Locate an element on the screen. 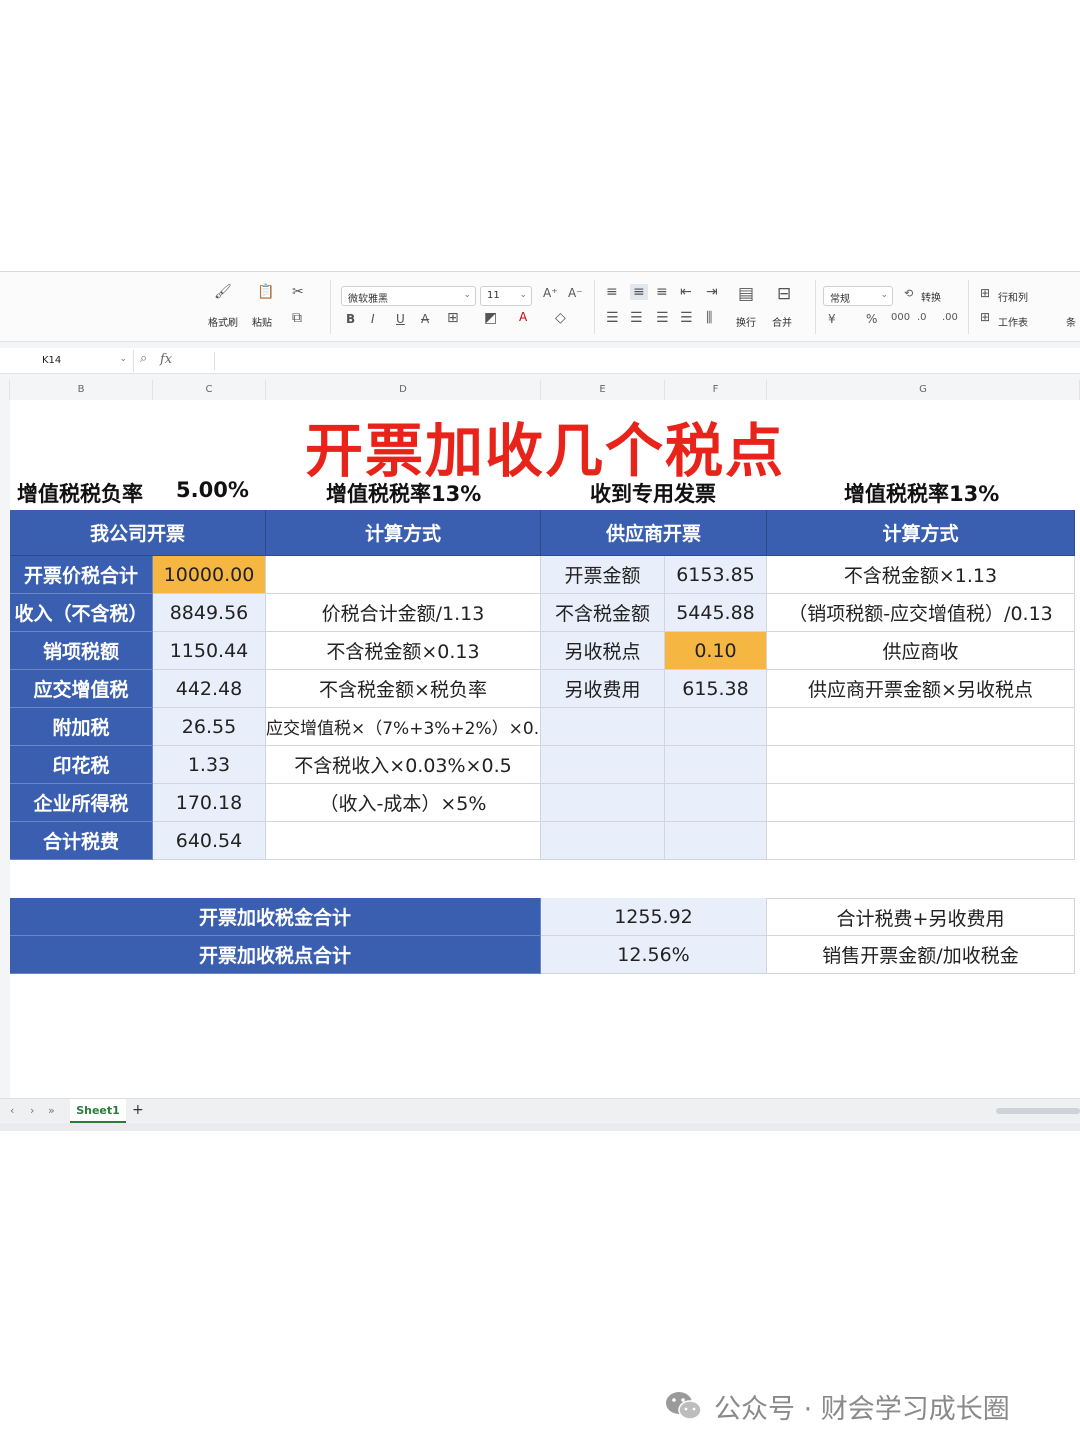 This screenshot has height=1448, width=1080. value-cell: 442.48 is located at coordinates (209, 689).